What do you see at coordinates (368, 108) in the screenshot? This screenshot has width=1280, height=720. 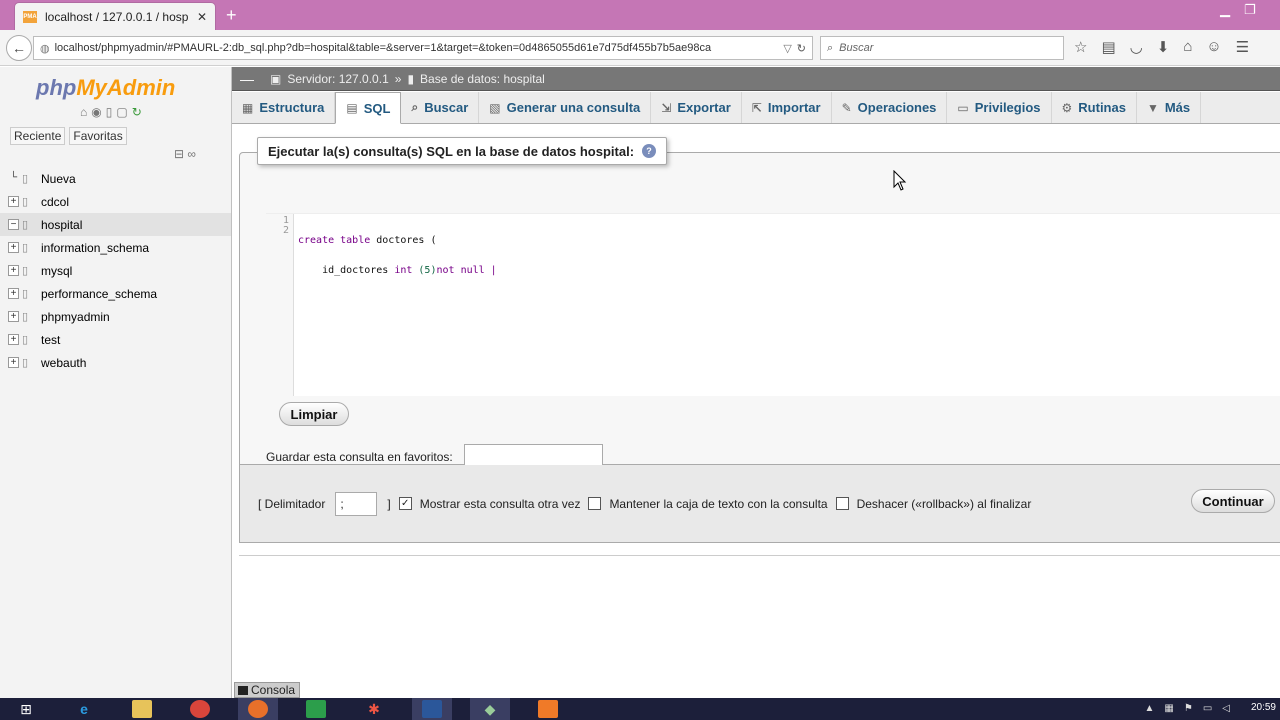 I see `tab-sql: ▤ SQL` at bounding box center [368, 108].